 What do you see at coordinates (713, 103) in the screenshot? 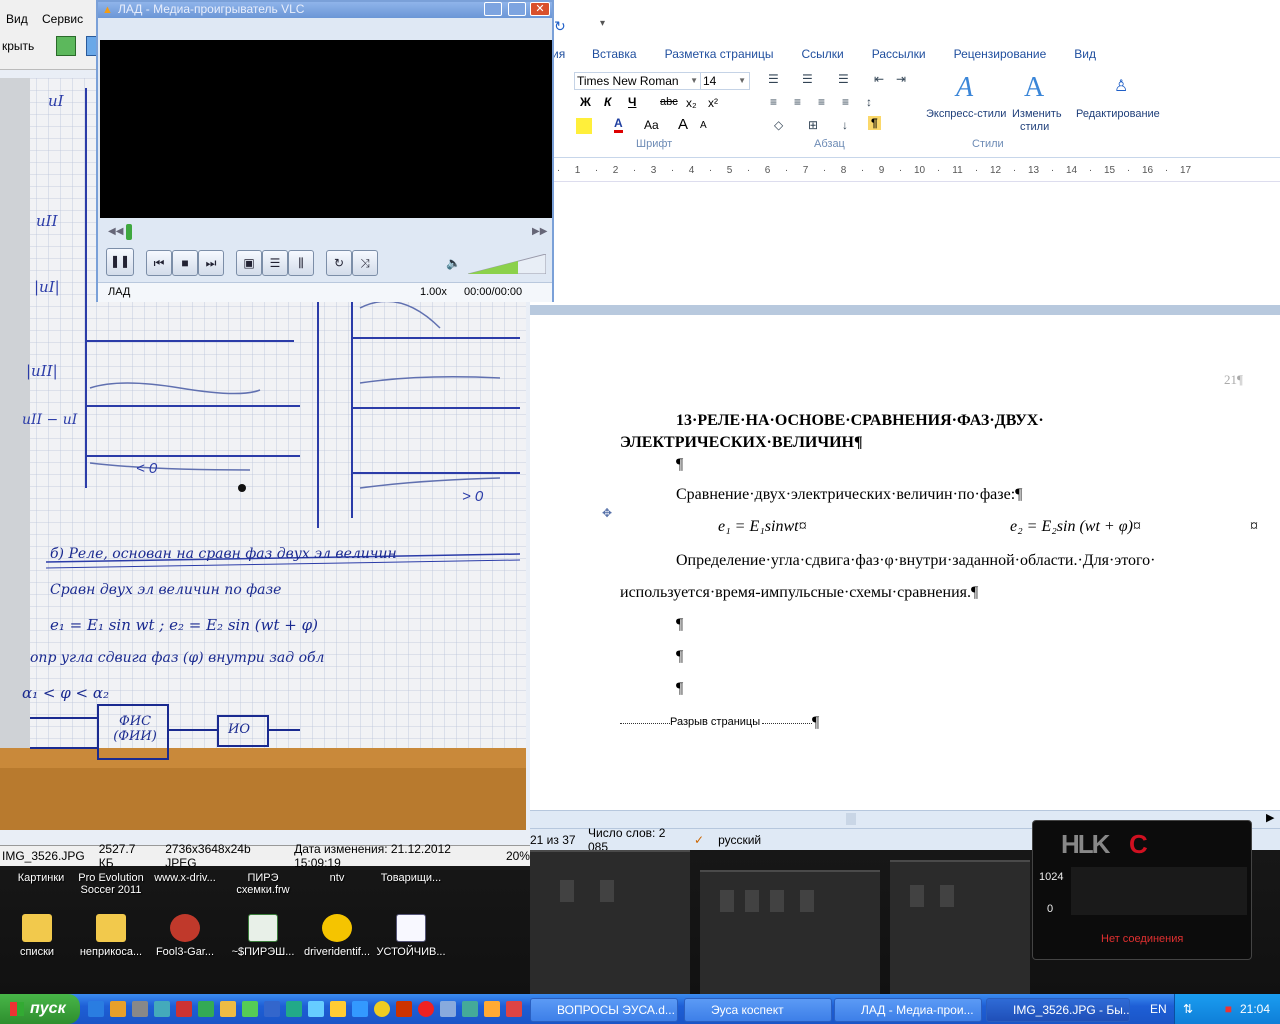
I see `superscript-button: x²` at bounding box center [713, 103].